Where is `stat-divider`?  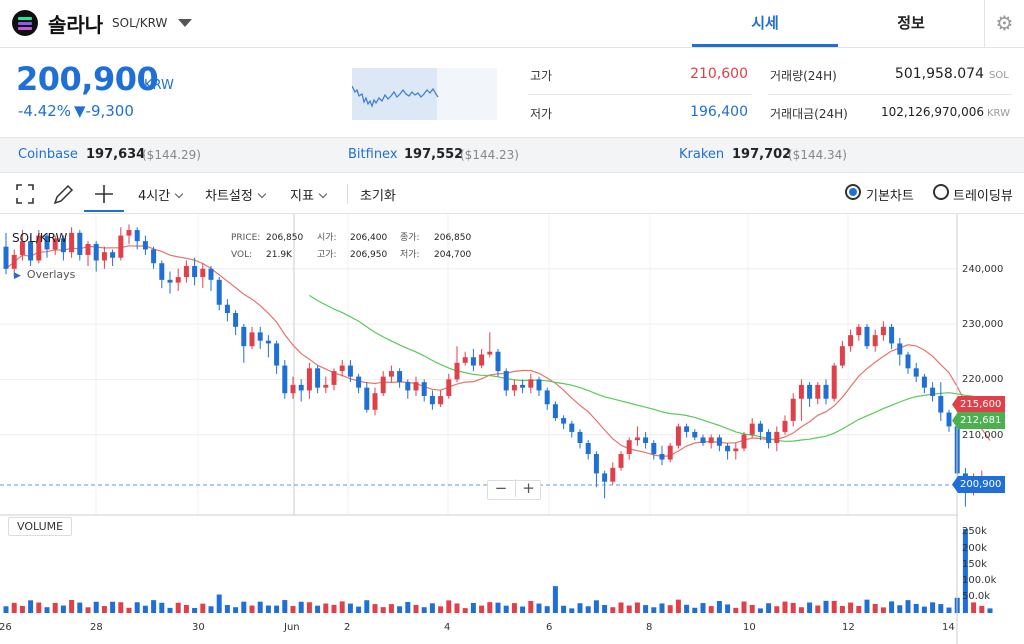
stat-divider is located at coordinates (640, 94).